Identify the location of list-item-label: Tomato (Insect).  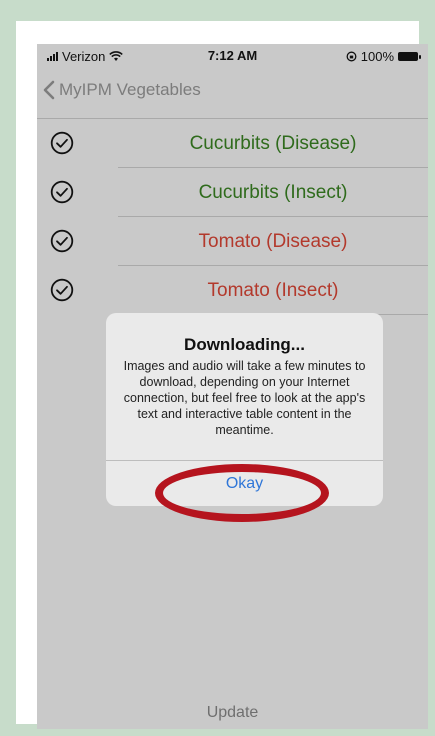
(273, 290).